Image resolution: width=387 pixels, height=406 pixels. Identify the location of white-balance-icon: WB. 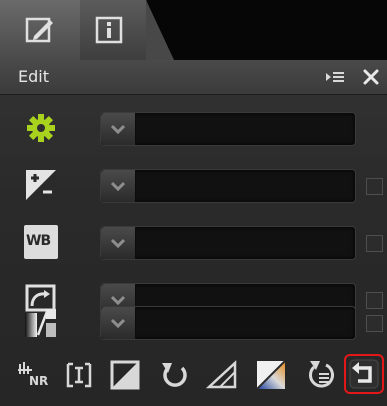
(41, 242).